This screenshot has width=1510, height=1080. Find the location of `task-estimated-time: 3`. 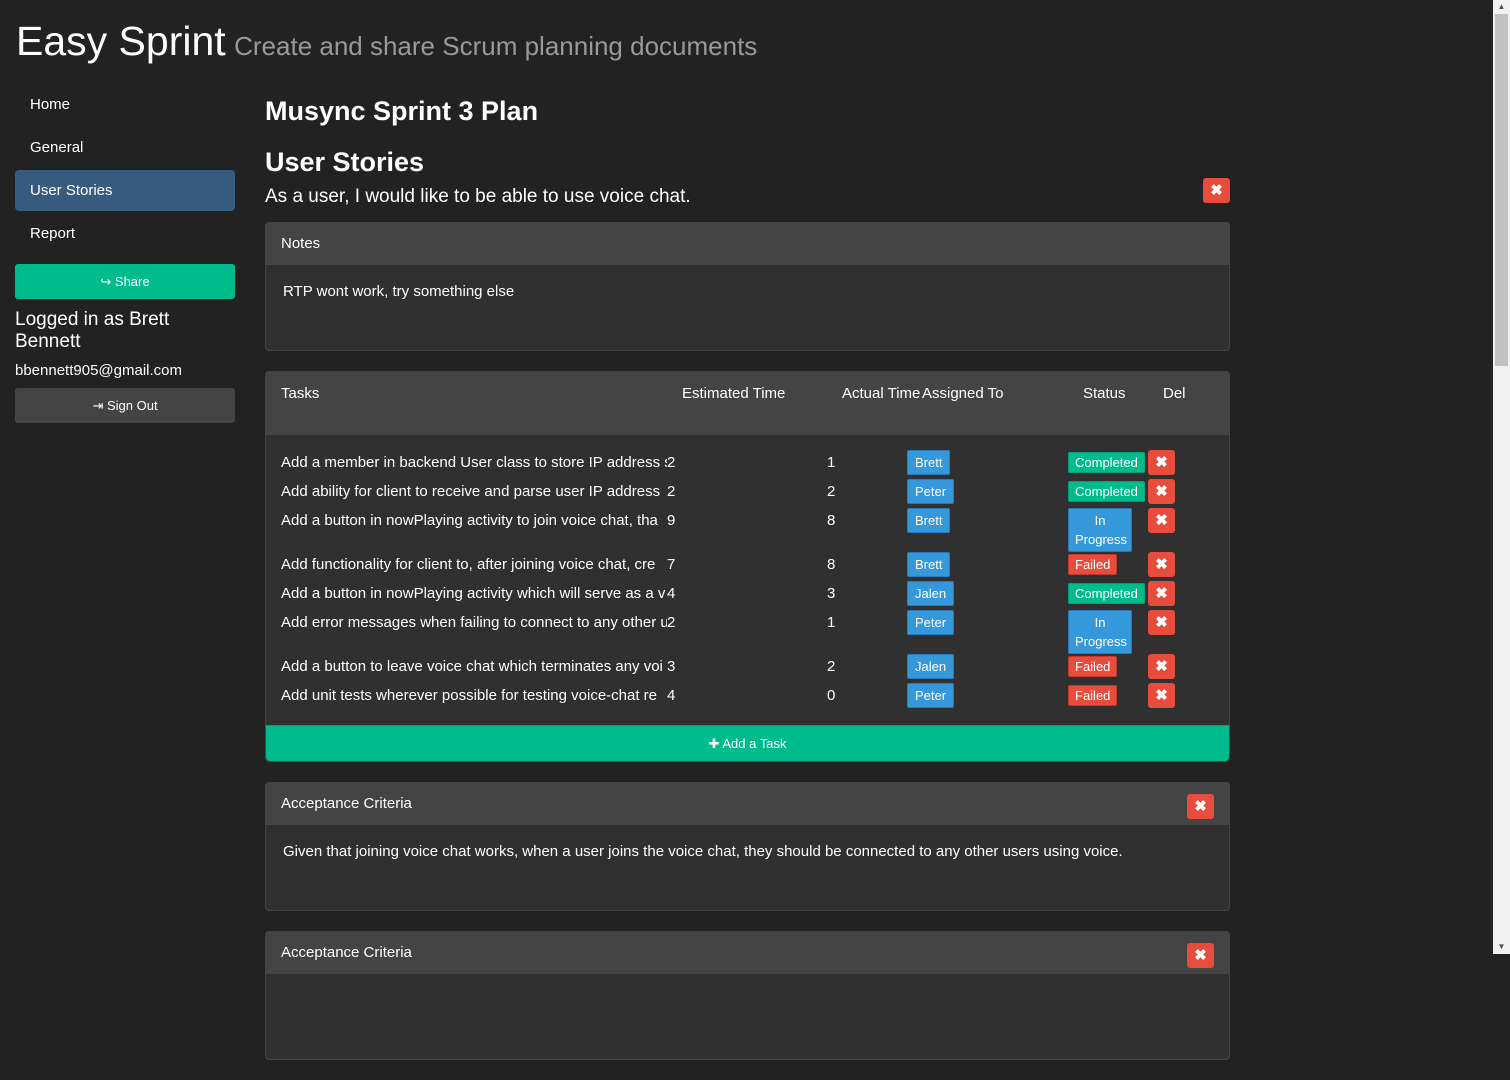

task-estimated-time: 3 is located at coordinates (671, 666).